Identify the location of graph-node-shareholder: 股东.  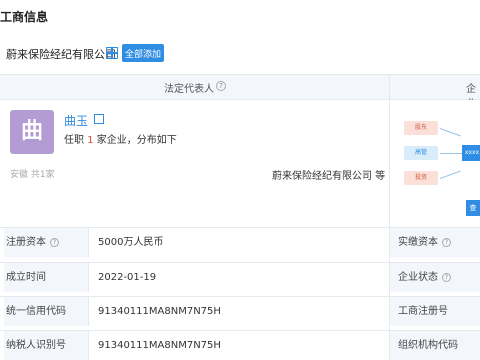
(421, 128).